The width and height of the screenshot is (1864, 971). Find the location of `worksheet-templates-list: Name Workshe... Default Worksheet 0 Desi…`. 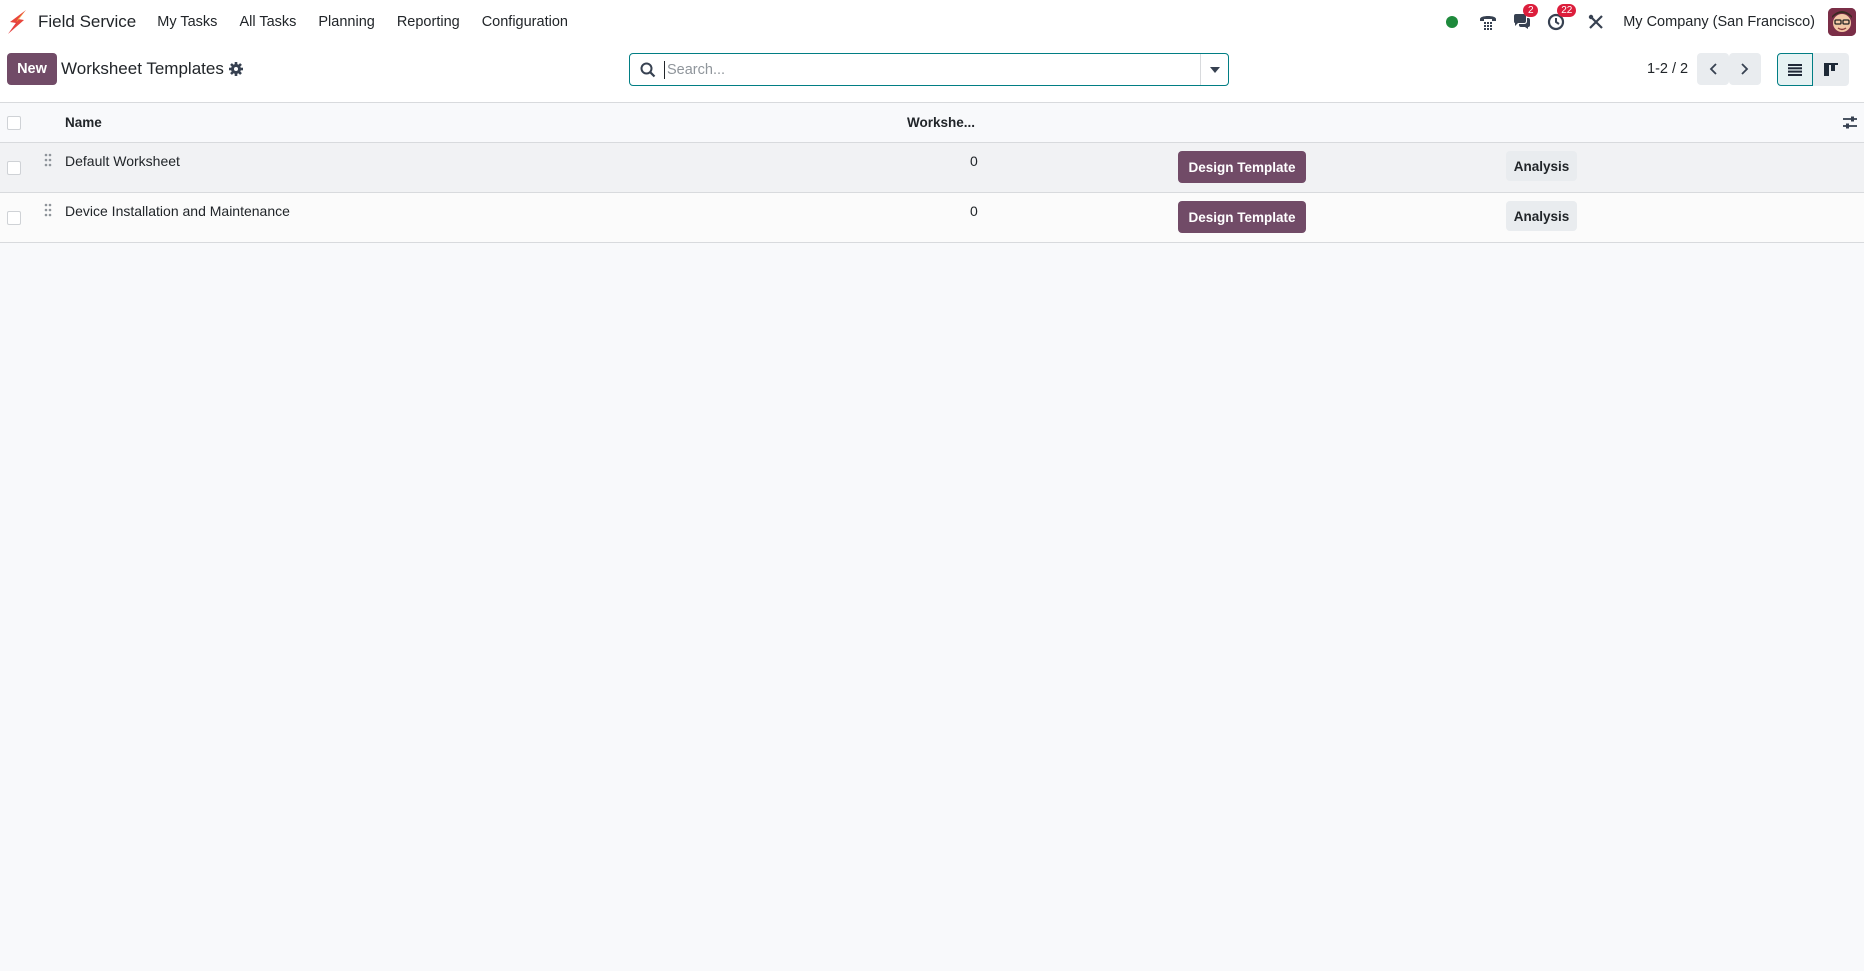

worksheet-templates-list: Name Workshe... Default Worksheet 0 Desi… is located at coordinates (932, 173).